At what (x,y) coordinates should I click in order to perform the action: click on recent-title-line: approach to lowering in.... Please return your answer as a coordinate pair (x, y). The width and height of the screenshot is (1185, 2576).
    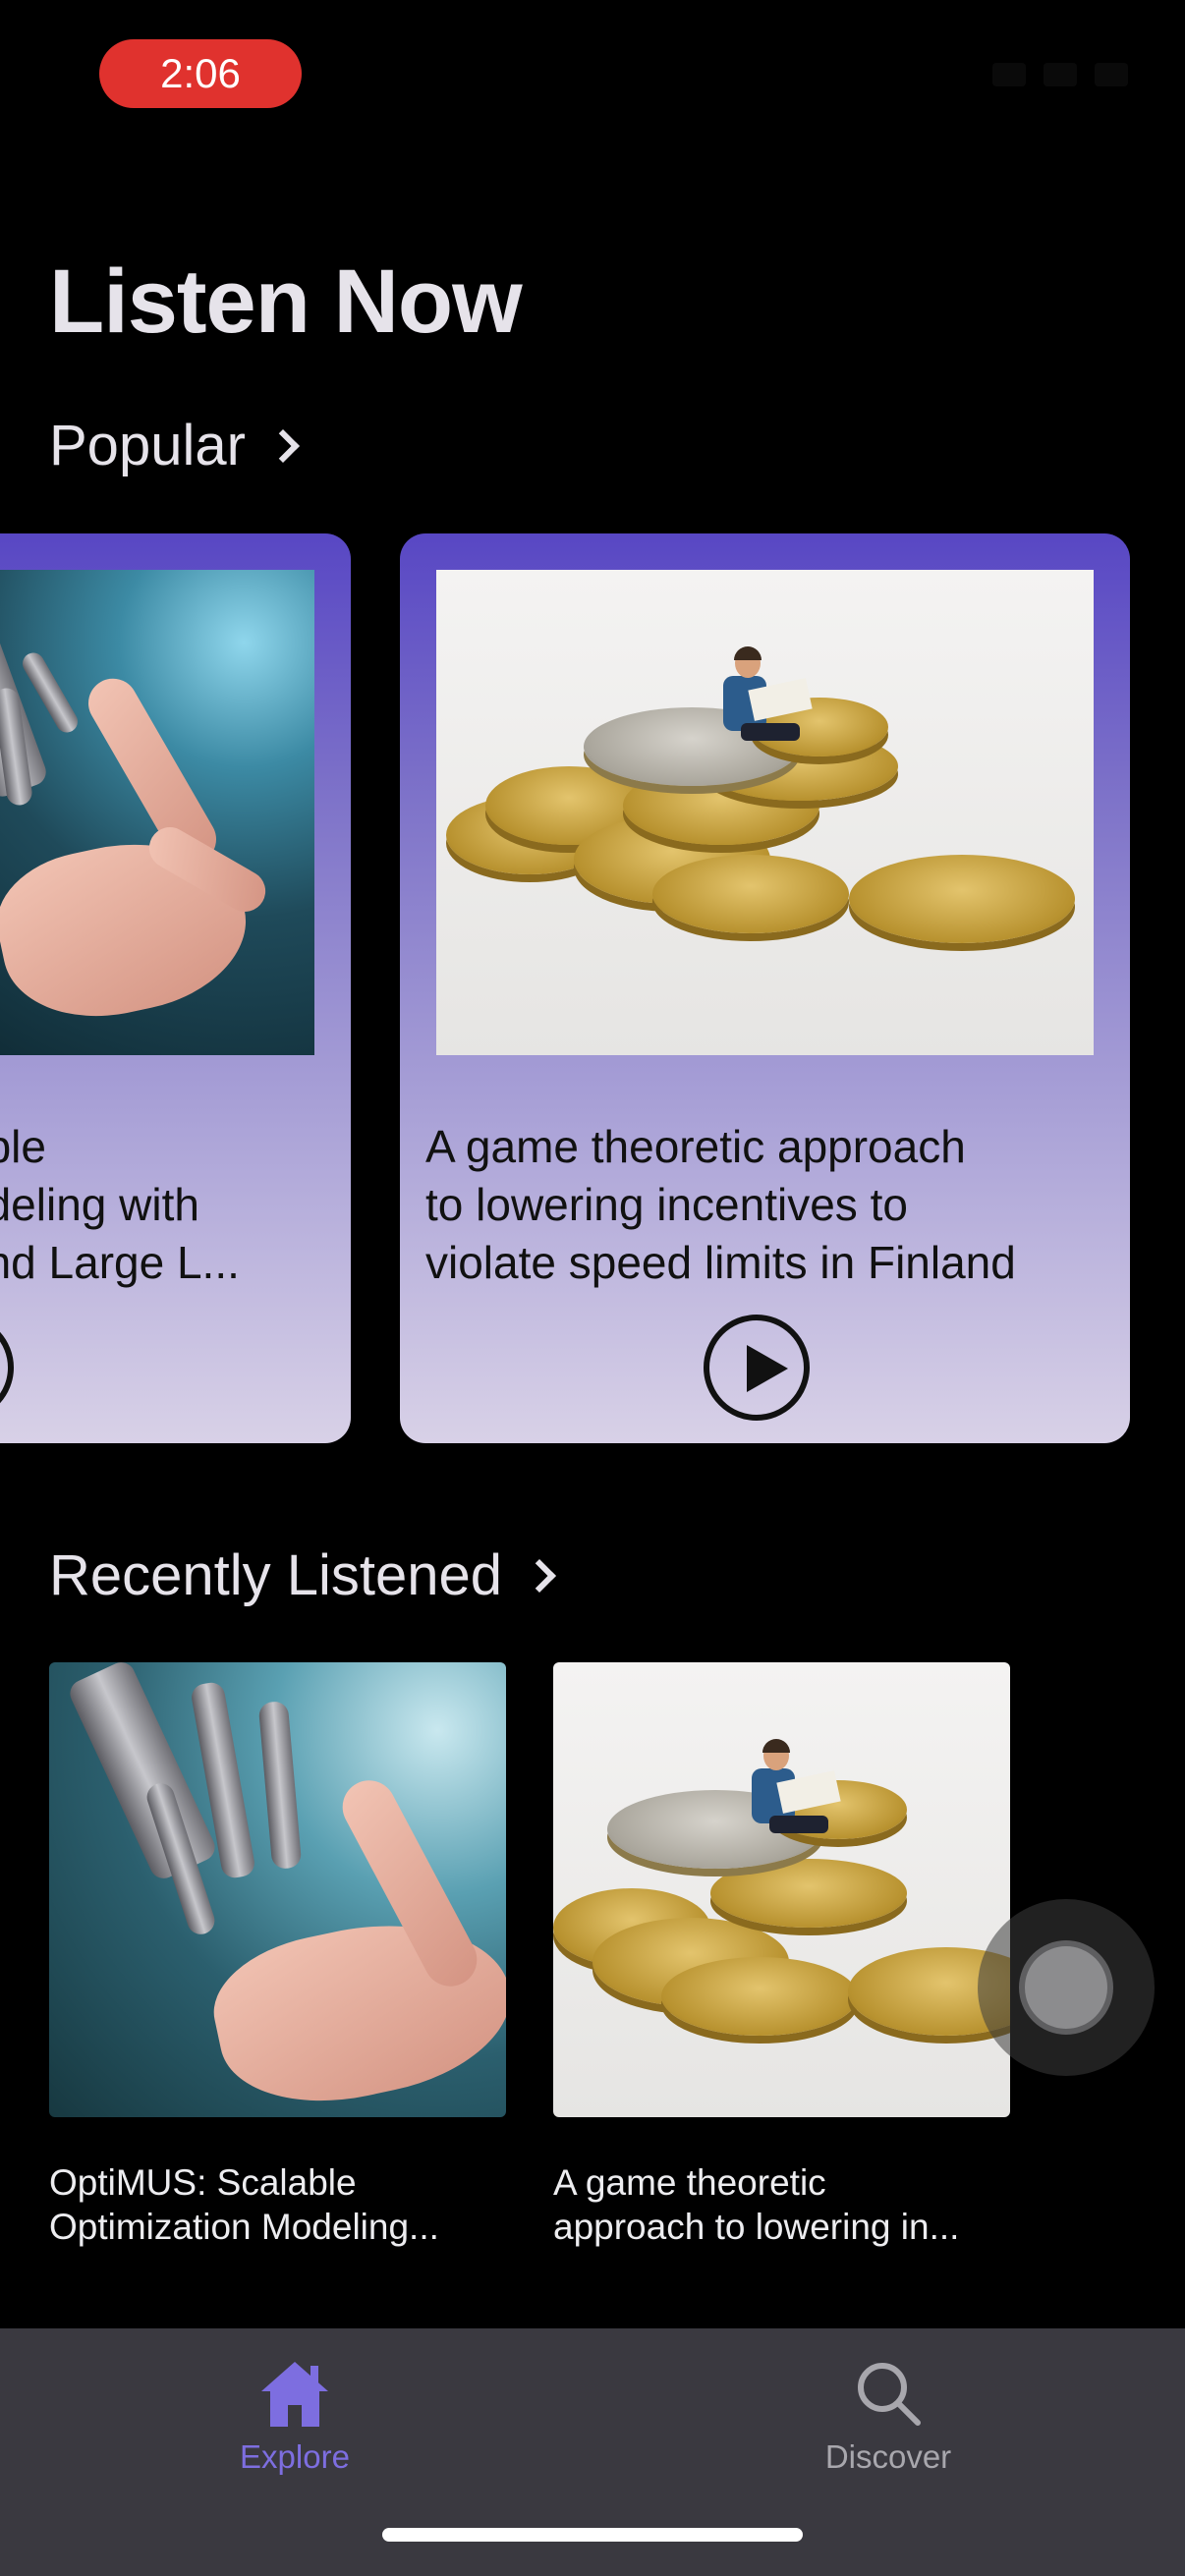
    Looking at the image, I should click on (757, 2227).